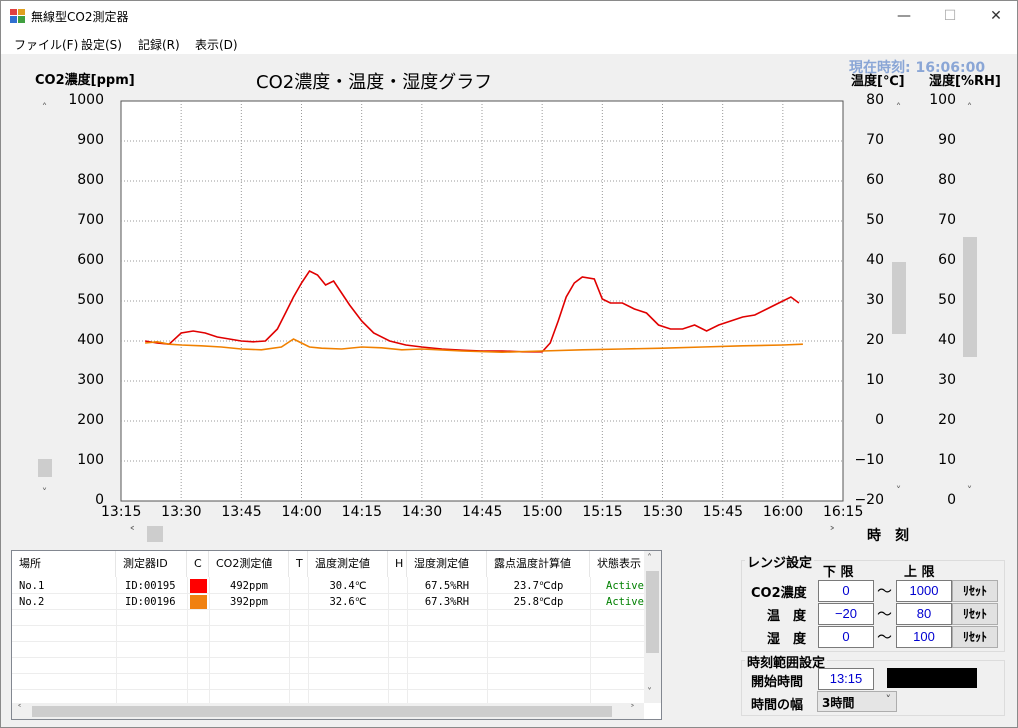 This screenshot has width=1018, height=728. I want to click on column-header: C, so click(198, 564).